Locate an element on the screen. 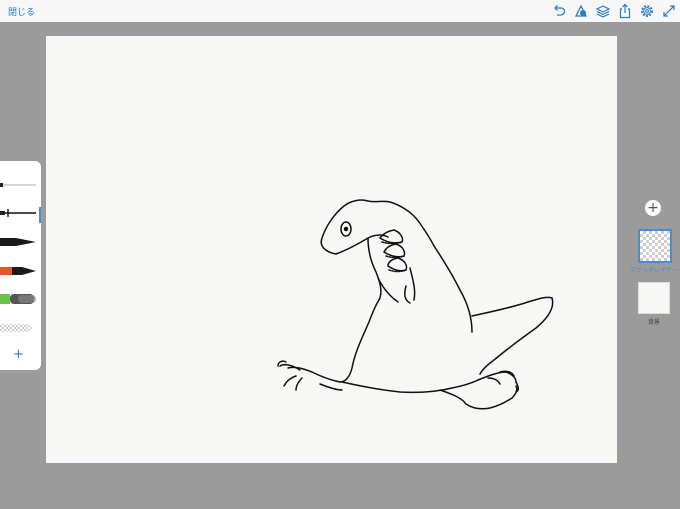 This screenshot has height=509, width=680. layer-label-background: 背景 is located at coordinates (653, 322).